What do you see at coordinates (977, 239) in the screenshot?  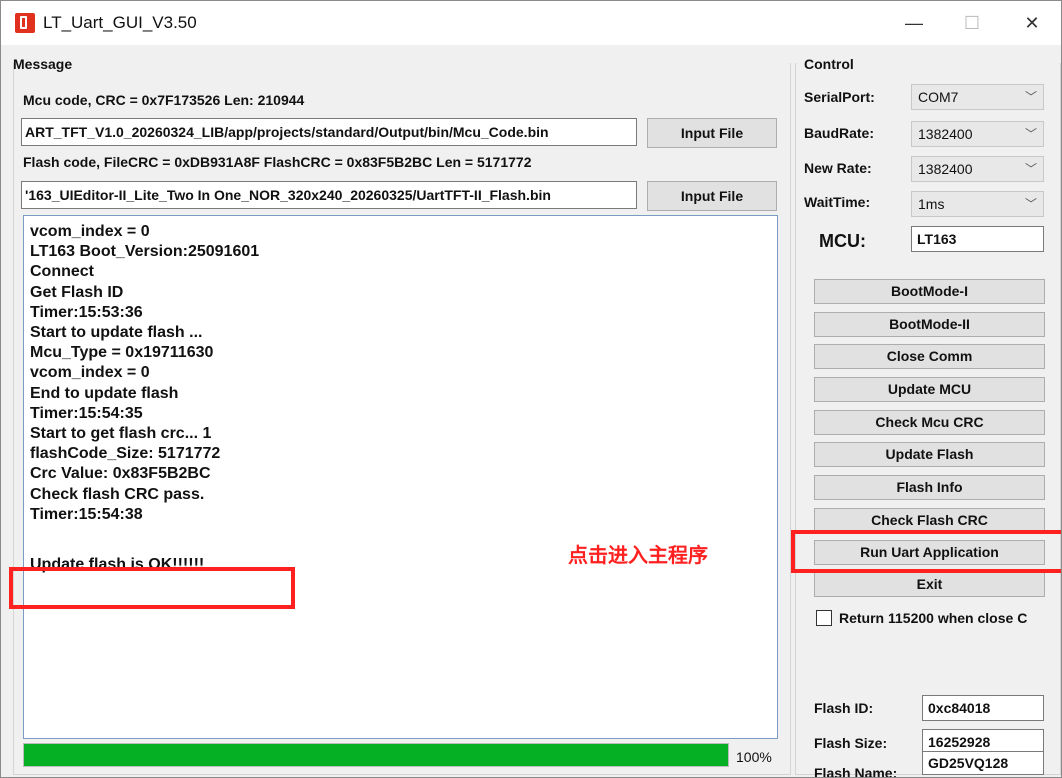 I see `mcu-field: LT163` at bounding box center [977, 239].